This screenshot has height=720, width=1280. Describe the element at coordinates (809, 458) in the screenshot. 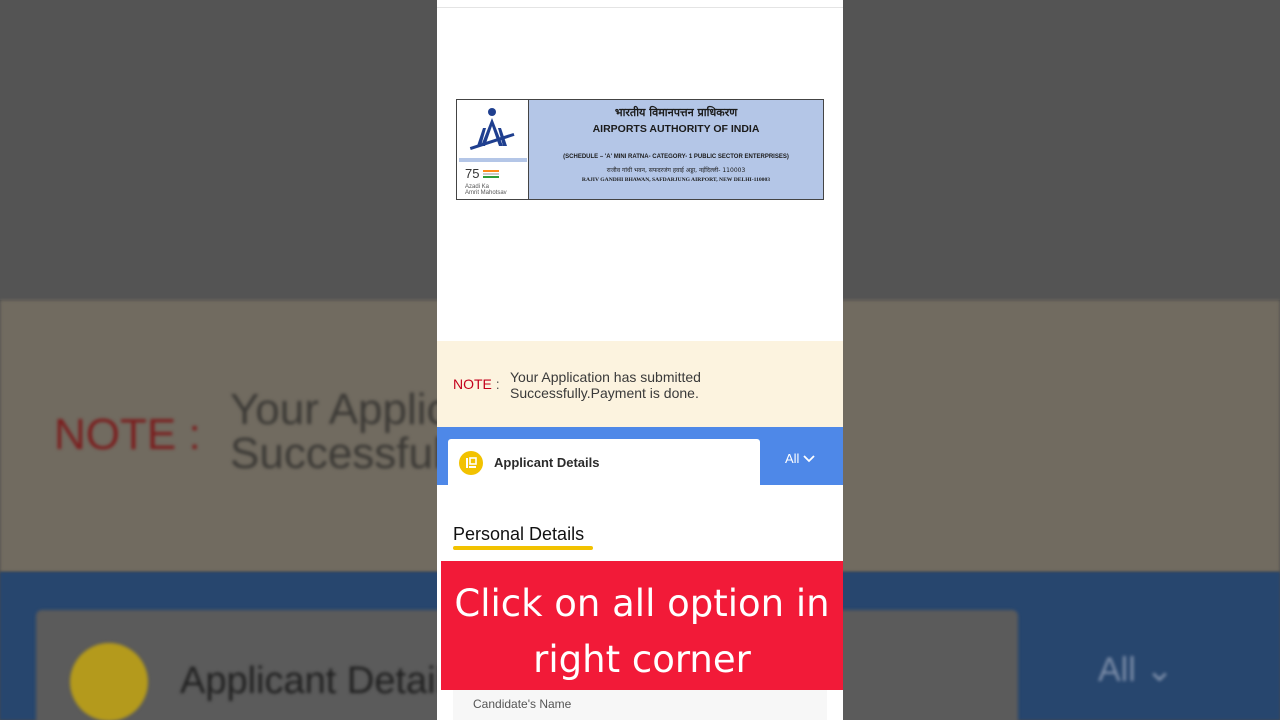

I see `chevron-down-icon` at that location.